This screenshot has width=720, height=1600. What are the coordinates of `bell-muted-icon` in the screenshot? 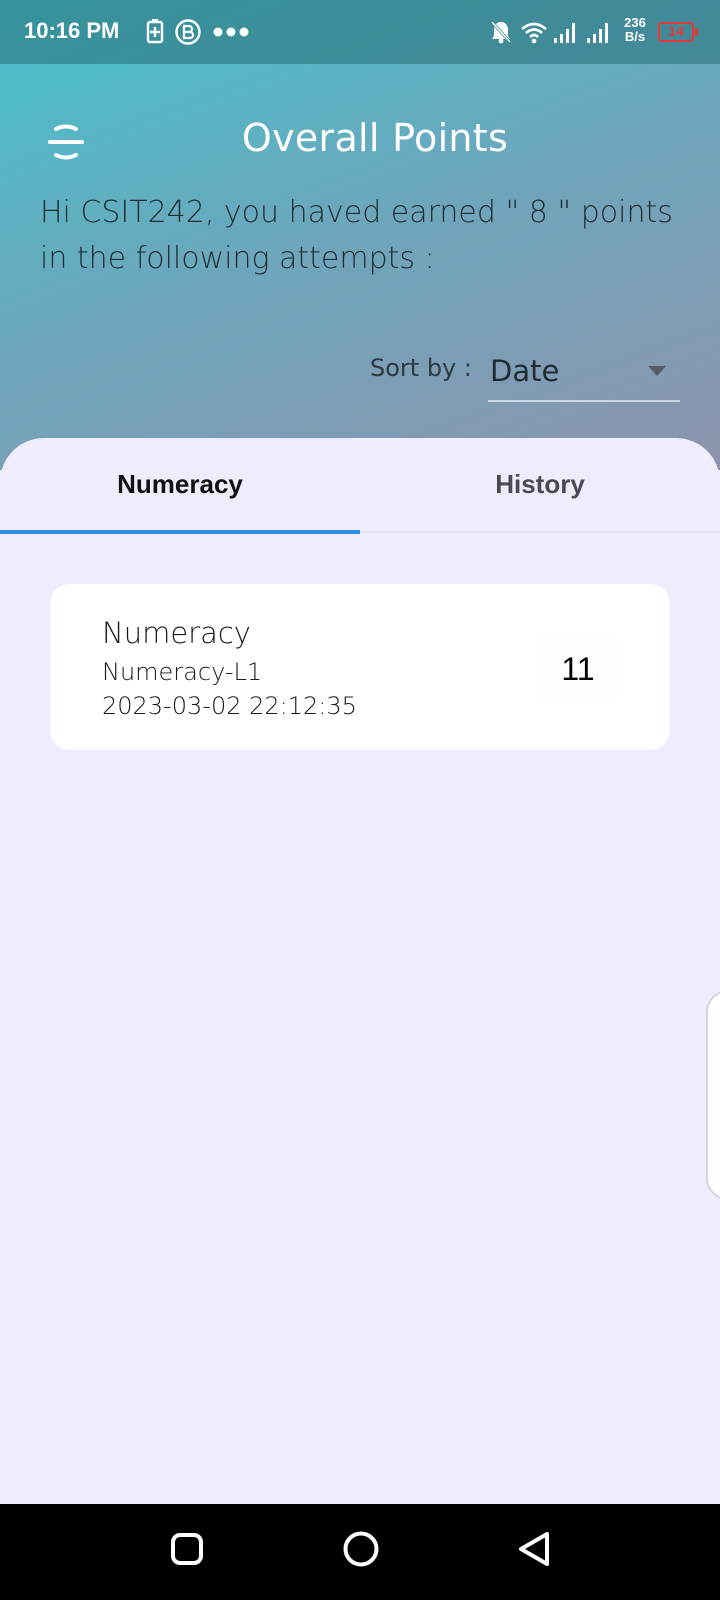 It's located at (501, 32).